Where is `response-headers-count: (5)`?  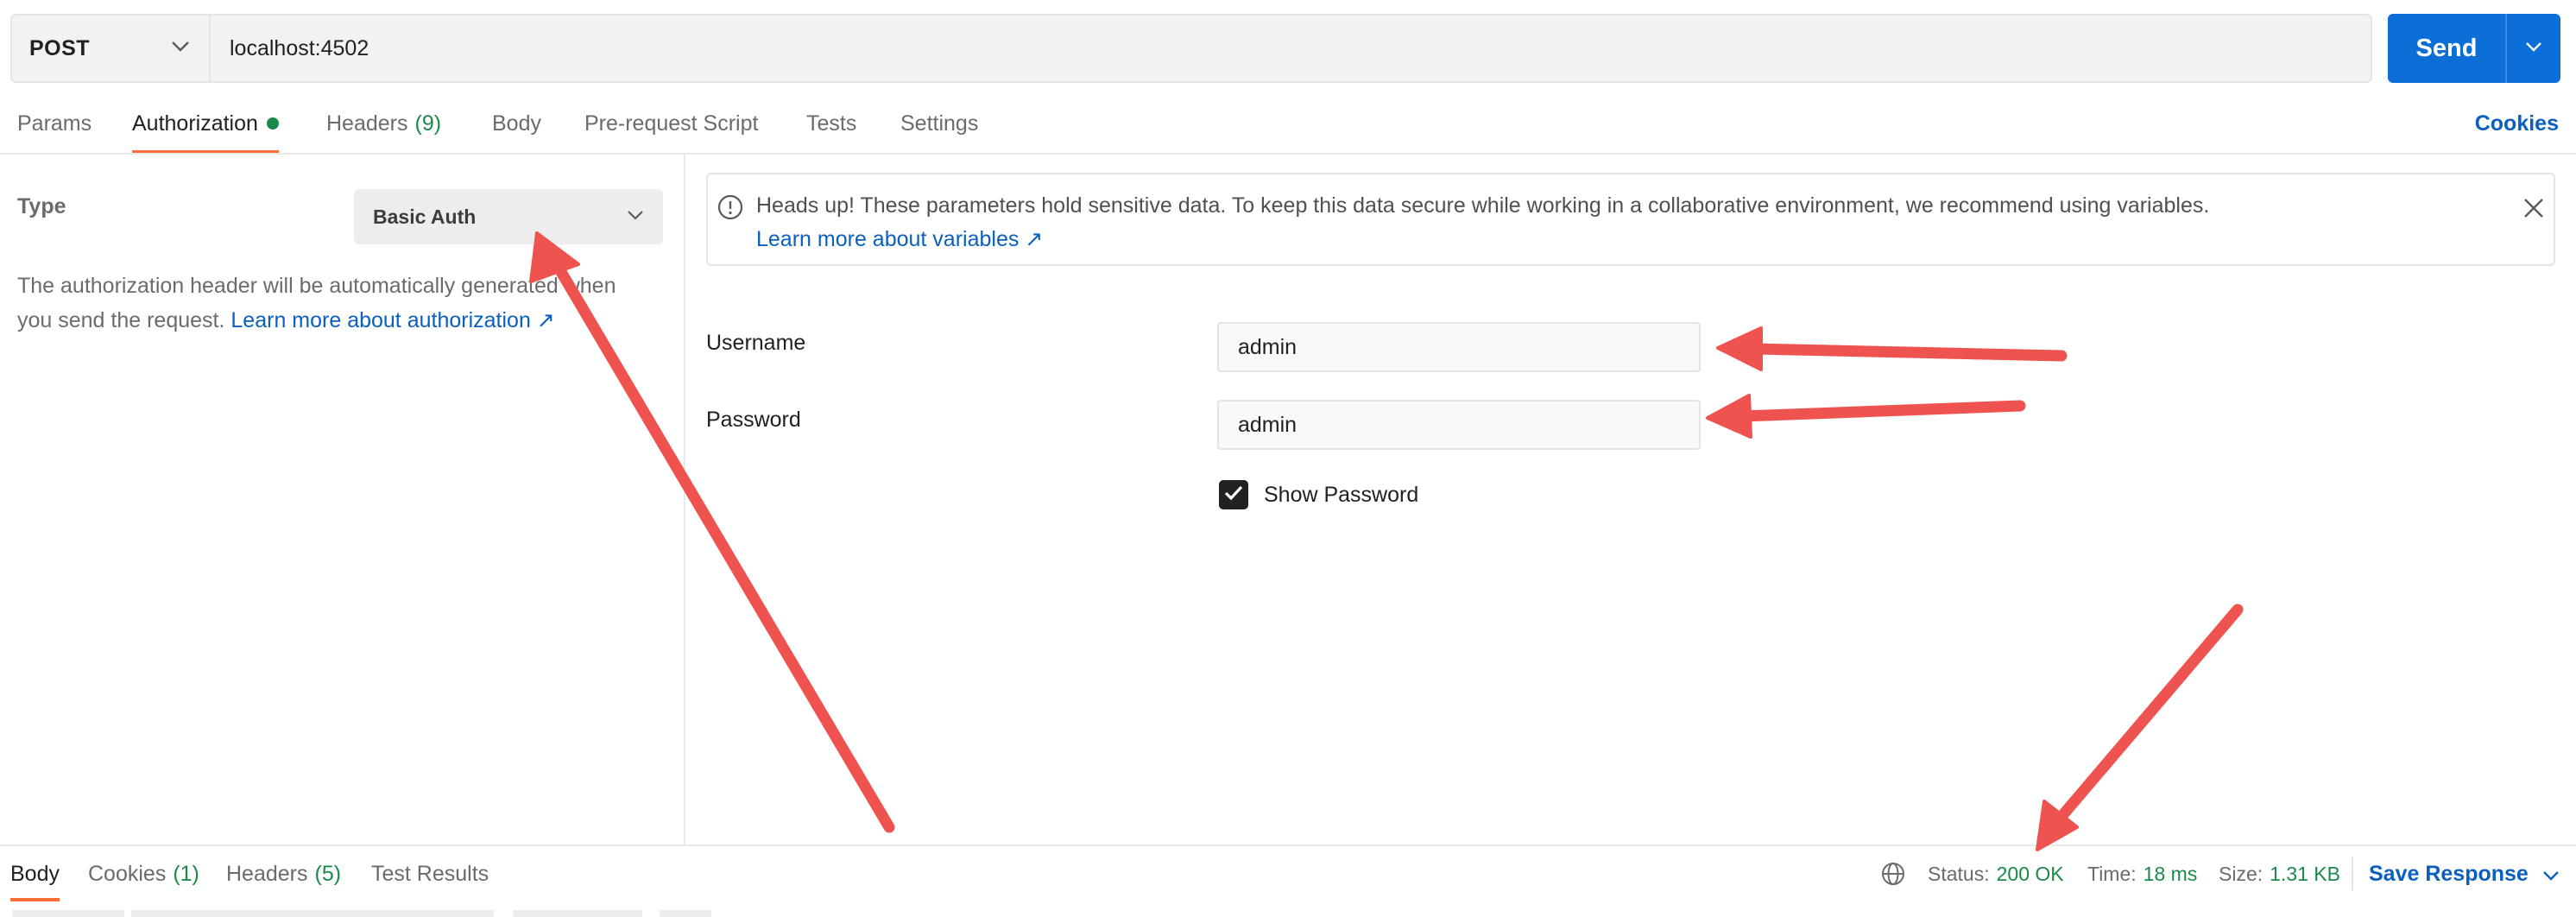 response-headers-count: (5) is located at coordinates (328, 873).